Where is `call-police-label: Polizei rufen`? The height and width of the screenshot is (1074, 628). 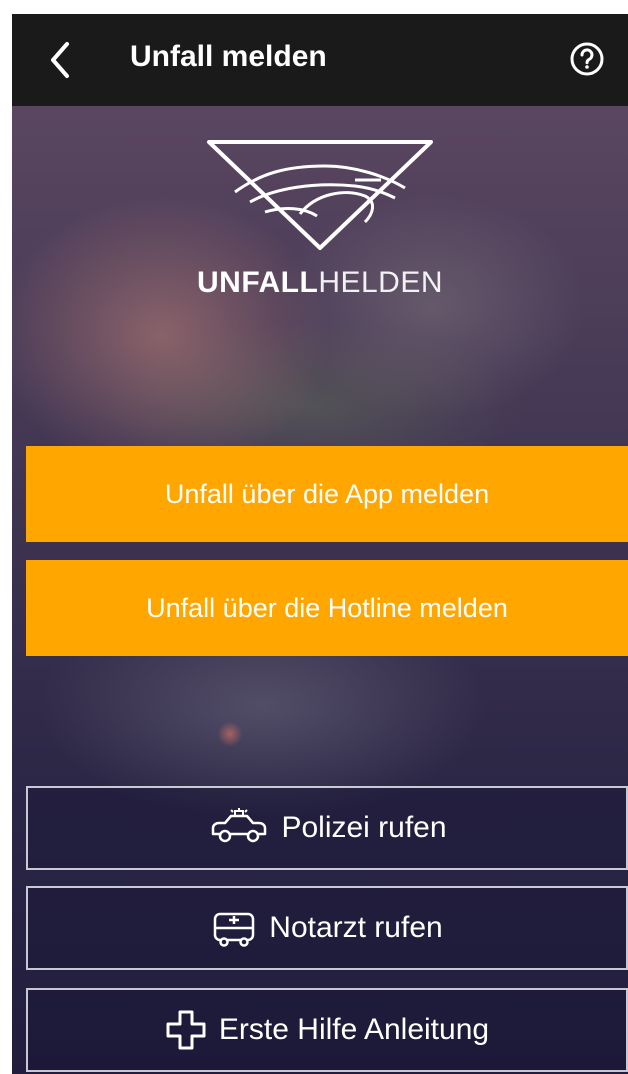
call-police-label: Polizei rufen is located at coordinates (364, 827).